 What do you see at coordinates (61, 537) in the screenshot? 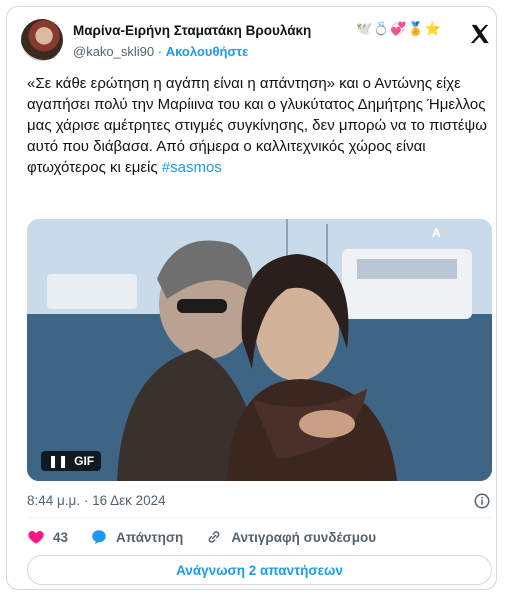
I see `like-count: 43` at bounding box center [61, 537].